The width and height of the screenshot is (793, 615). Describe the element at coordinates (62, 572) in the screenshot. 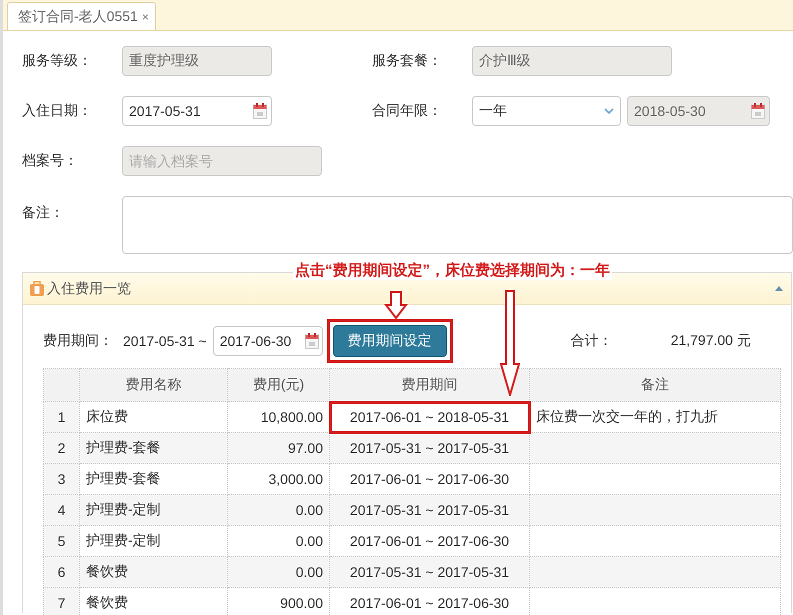

I see `row-number: 6` at that location.